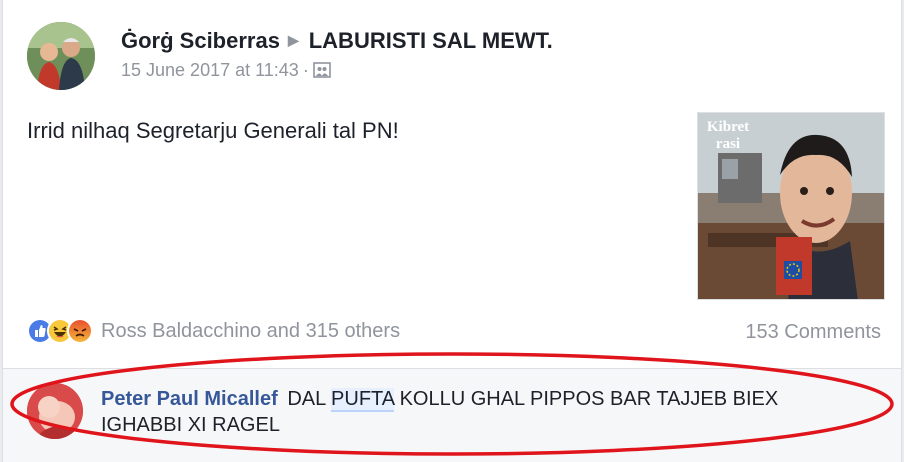 The height and width of the screenshot is (462, 904). I want to click on photo-caption: Kibret rasi, so click(728, 135).